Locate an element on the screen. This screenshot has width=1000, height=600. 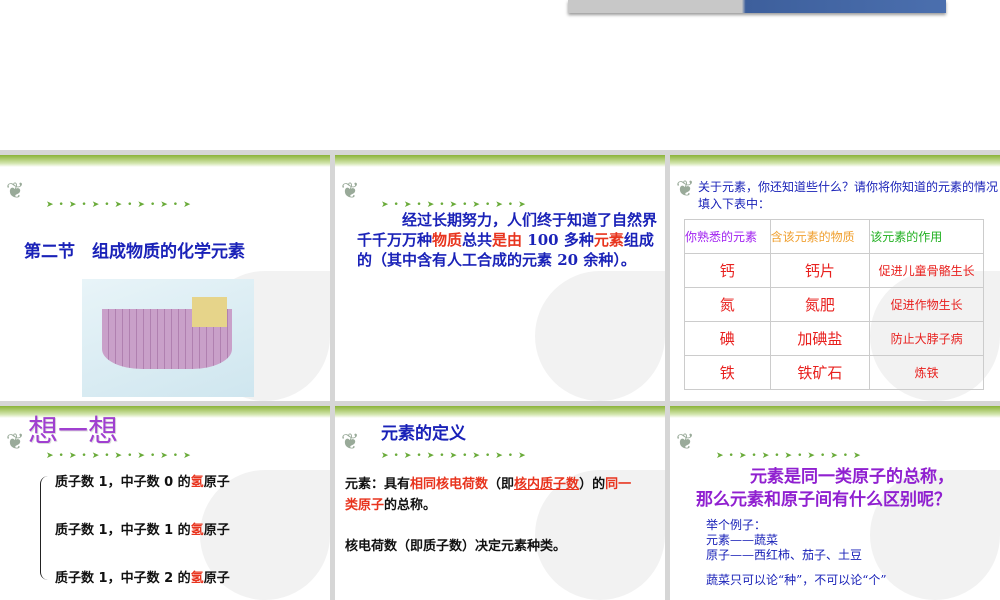
table-cell: 铁矿石 is located at coordinates (820, 372).